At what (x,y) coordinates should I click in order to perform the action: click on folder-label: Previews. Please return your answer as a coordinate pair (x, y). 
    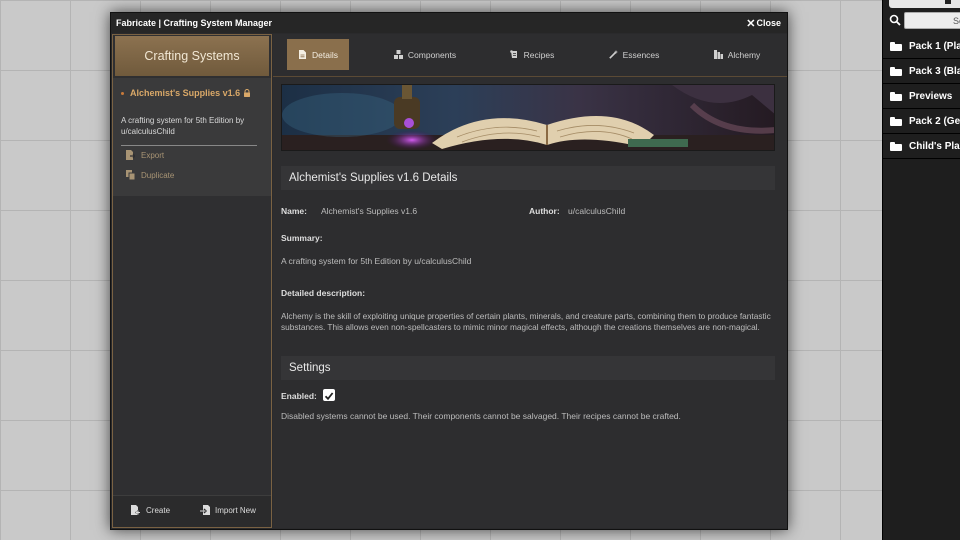
    Looking at the image, I should click on (931, 96).